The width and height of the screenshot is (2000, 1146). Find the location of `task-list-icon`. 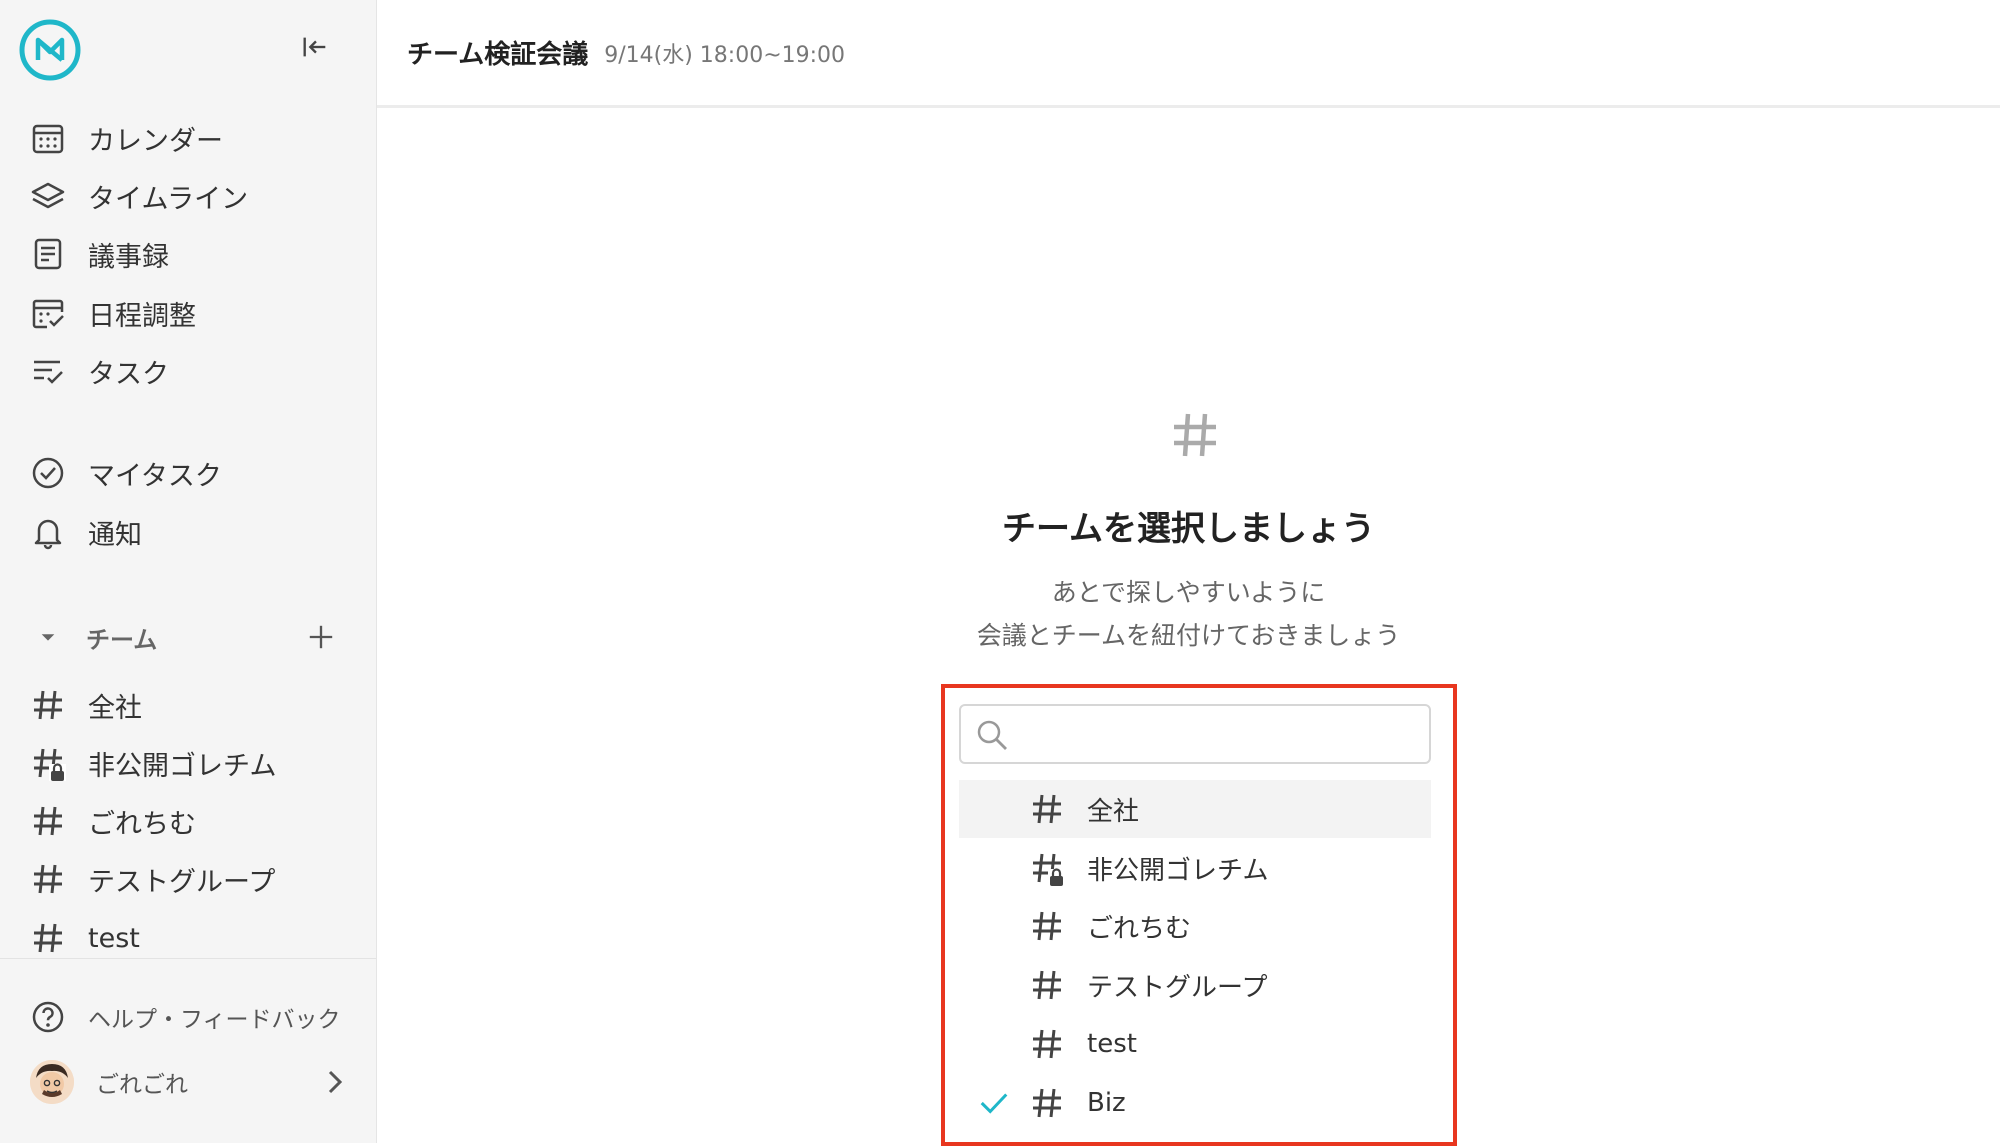

task-list-icon is located at coordinates (48, 372).